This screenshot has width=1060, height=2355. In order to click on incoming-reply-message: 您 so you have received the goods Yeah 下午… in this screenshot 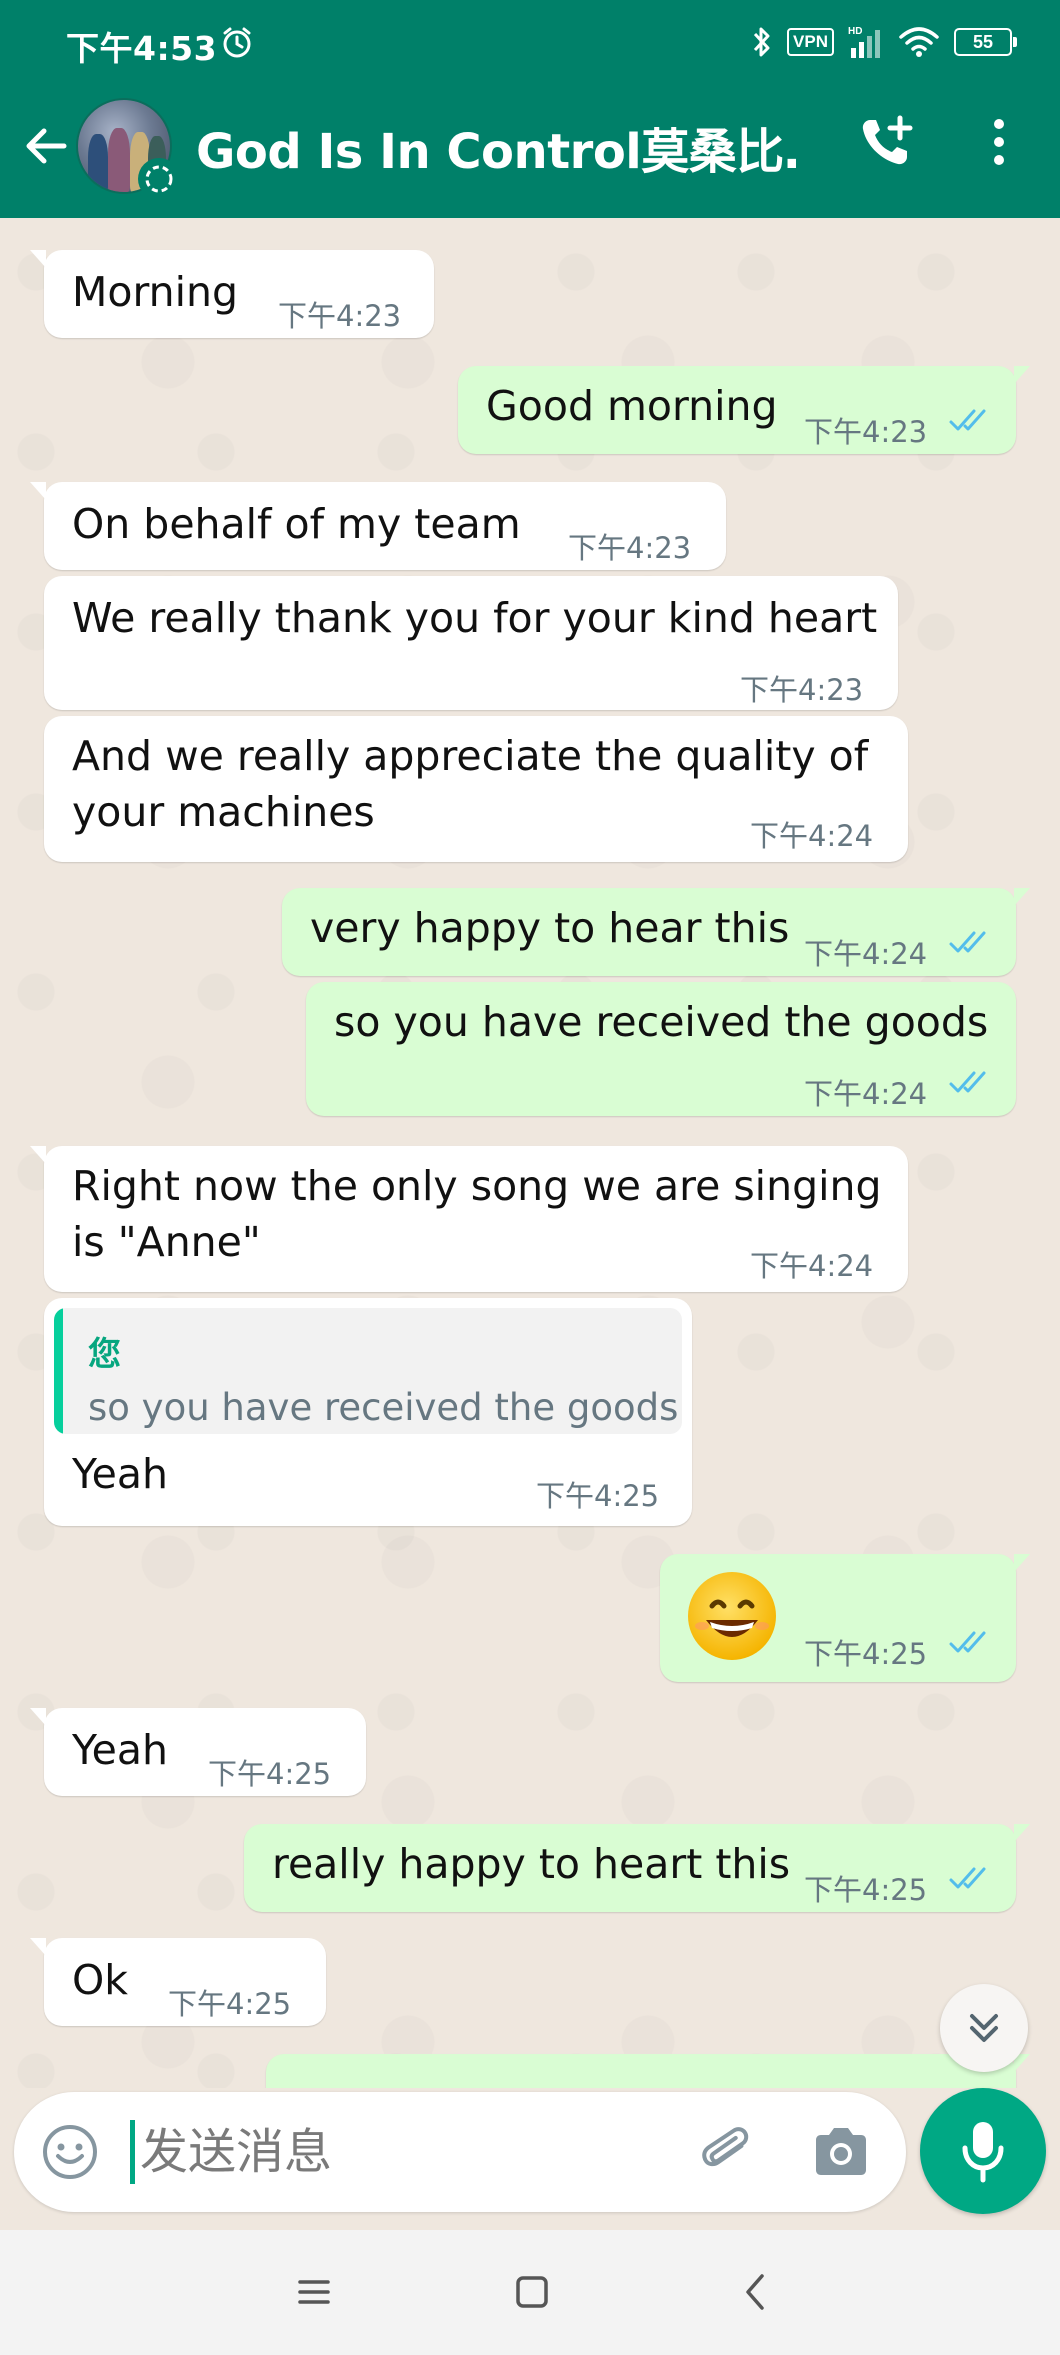, I will do `click(368, 1412)`.